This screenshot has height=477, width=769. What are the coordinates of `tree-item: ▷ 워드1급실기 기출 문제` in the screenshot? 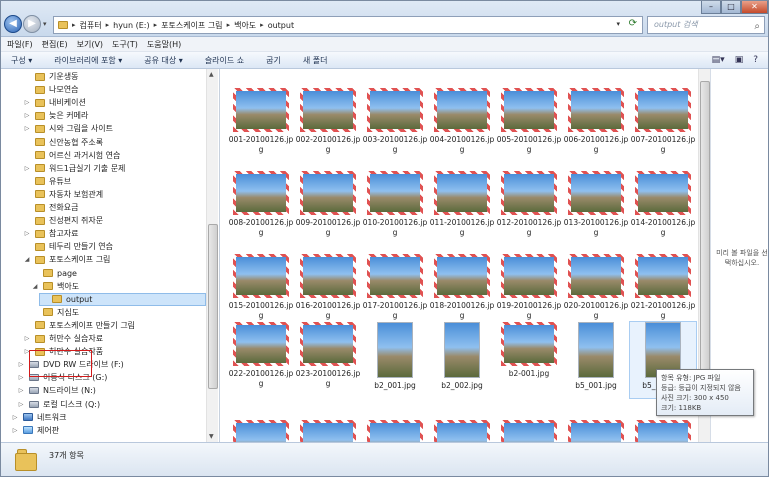 It's located at (74, 168).